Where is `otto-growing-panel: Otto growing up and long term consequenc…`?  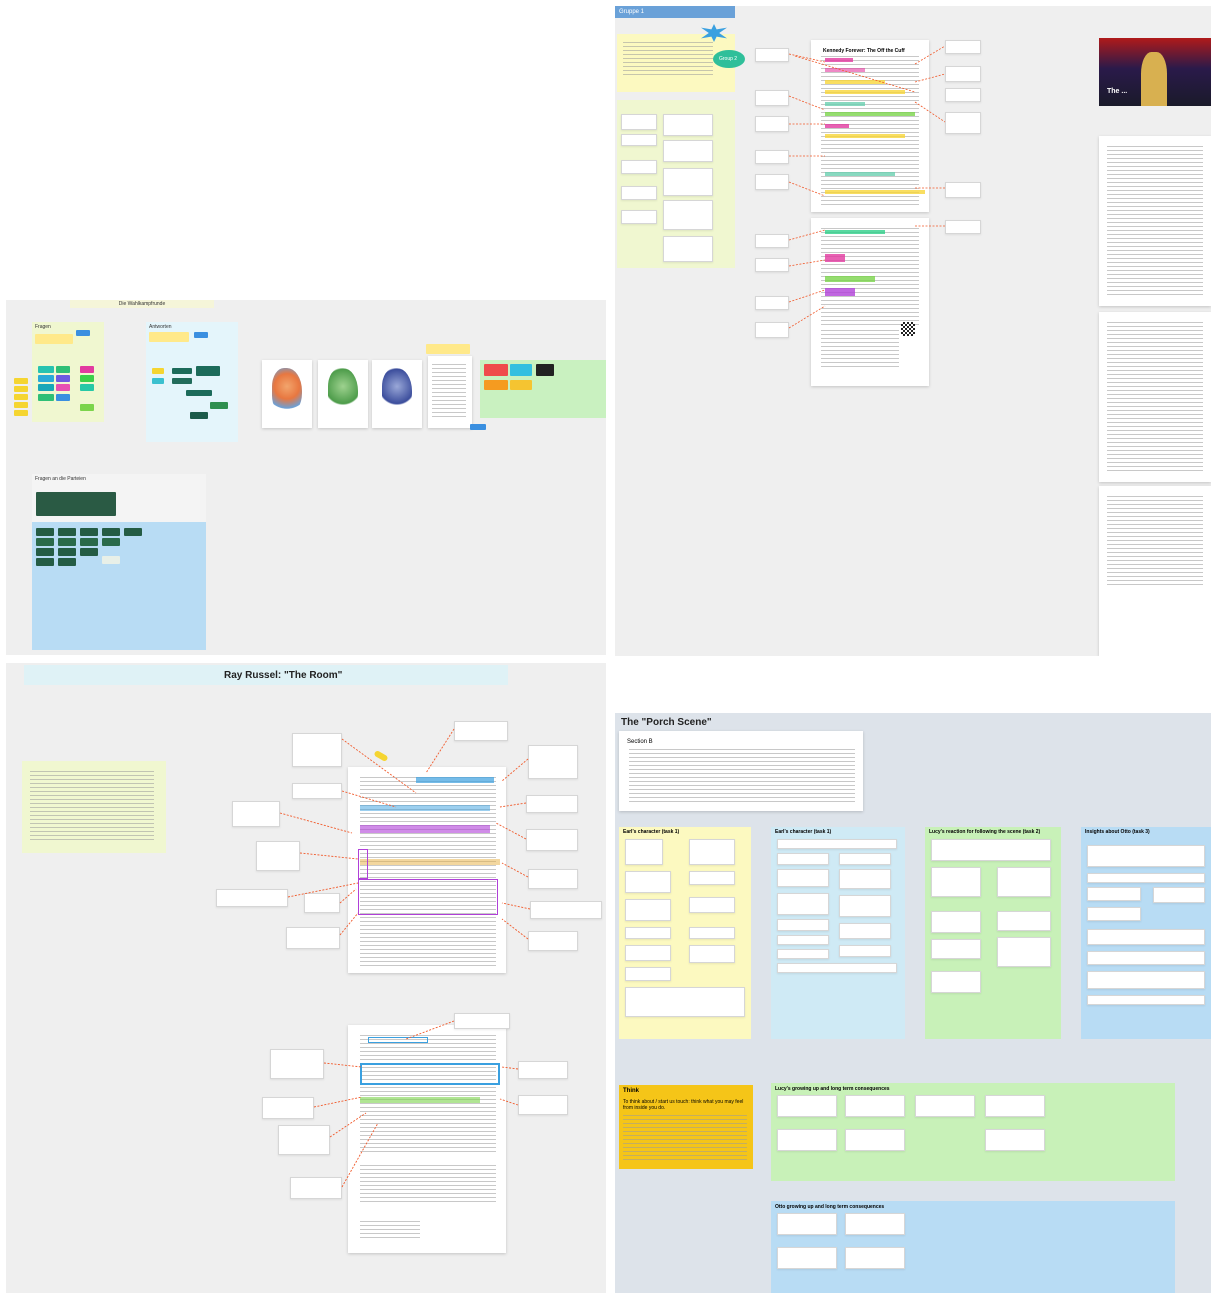
otto-growing-panel: Otto growing up and long term consequenc… is located at coordinates (973, 1247).